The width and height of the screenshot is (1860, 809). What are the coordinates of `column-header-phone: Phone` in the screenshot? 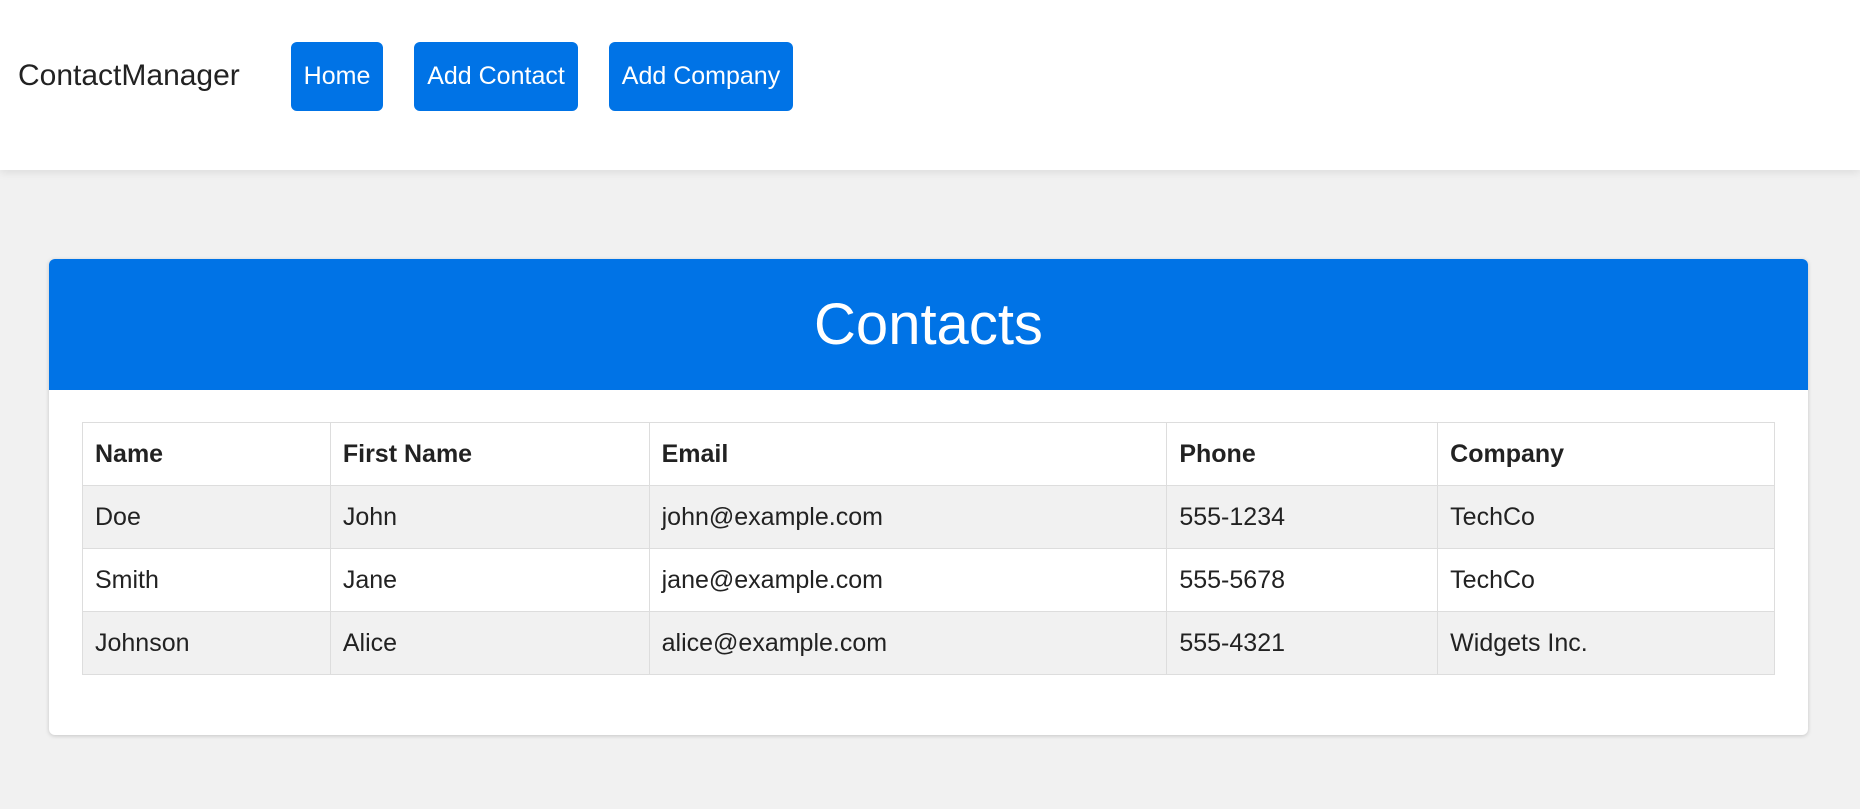 It's located at (1302, 454).